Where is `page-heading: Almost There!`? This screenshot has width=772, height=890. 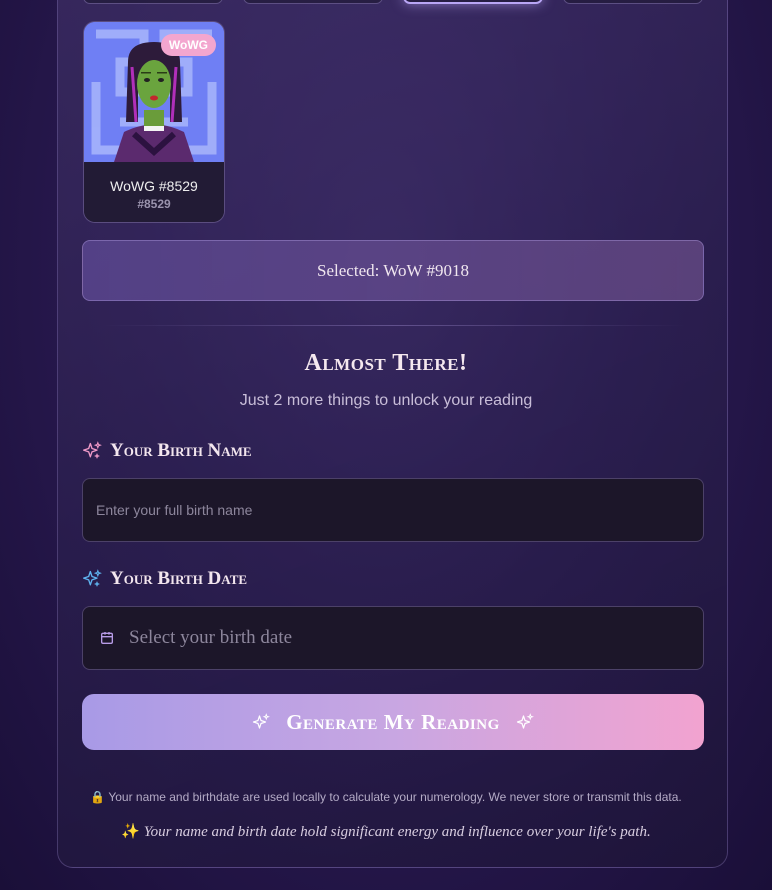 page-heading: Almost There! is located at coordinates (386, 363).